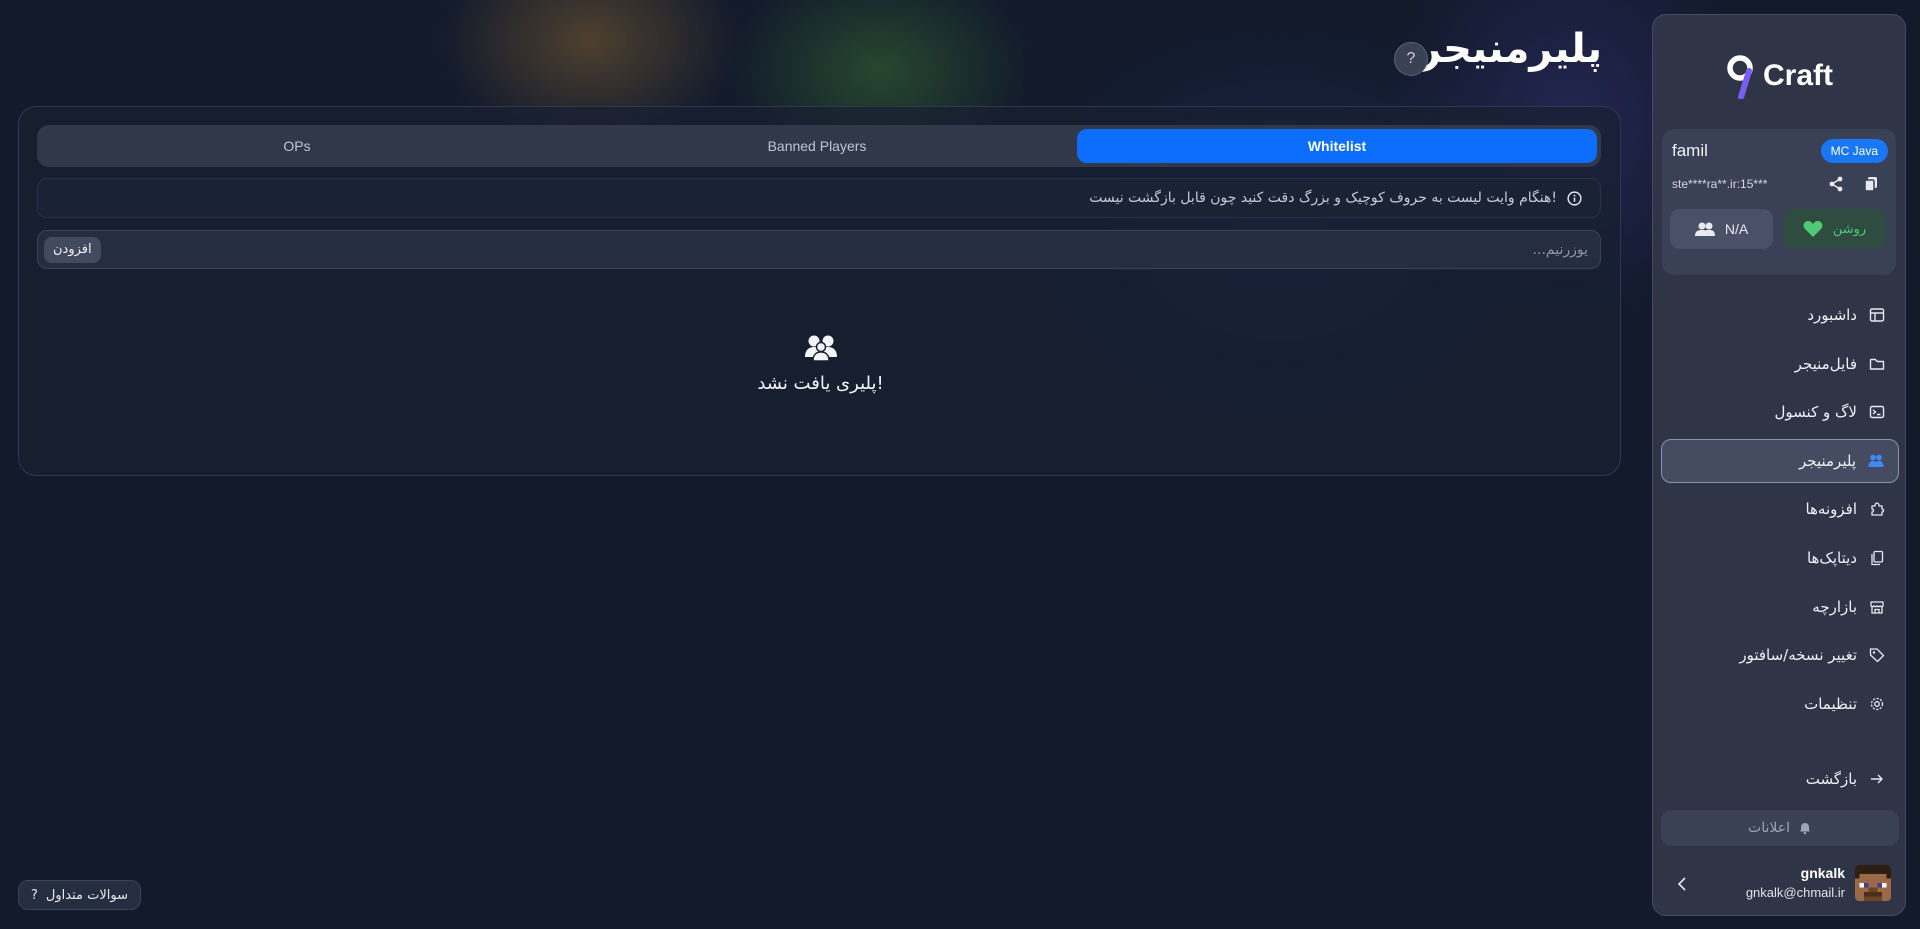 The image size is (1920, 929). Describe the element at coordinates (1780, 558) in the screenshot. I see `nav-item-datapacks: دیتاپک‌ها` at that location.